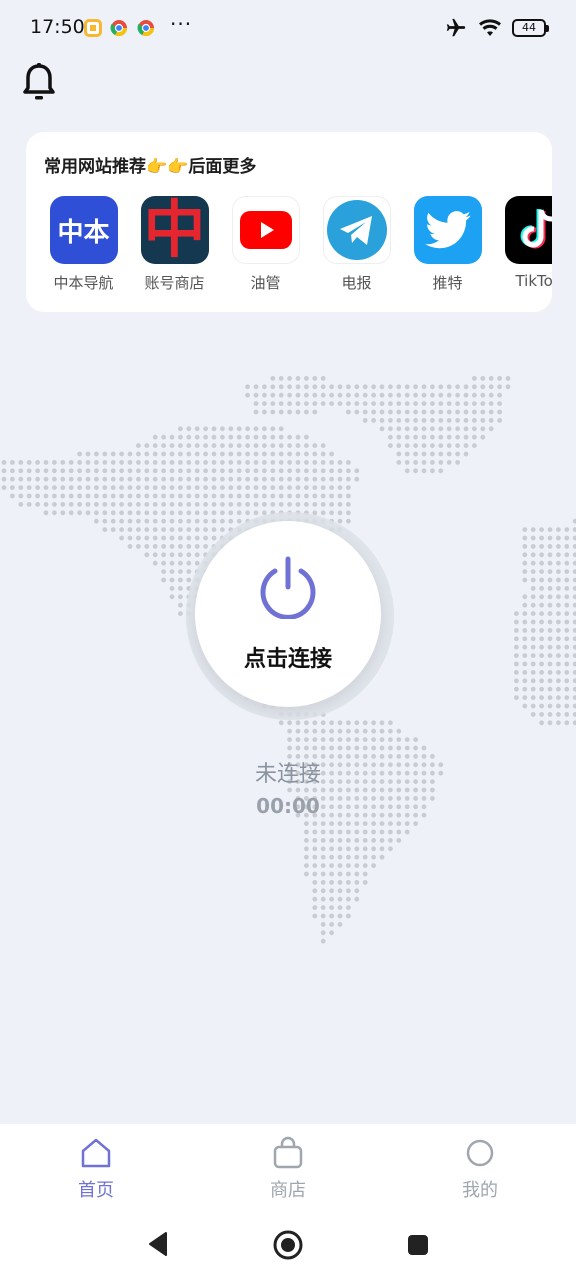 The width and height of the screenshot is (576, 1280). I want to click on nav-label: 商店, so click(288, 1190).